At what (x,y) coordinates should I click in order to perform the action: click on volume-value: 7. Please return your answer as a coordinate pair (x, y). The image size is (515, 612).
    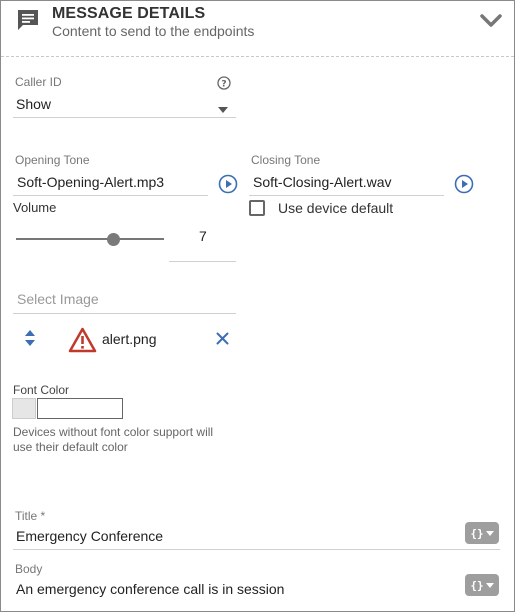
    Looking at the image, I should click on (203, 236).